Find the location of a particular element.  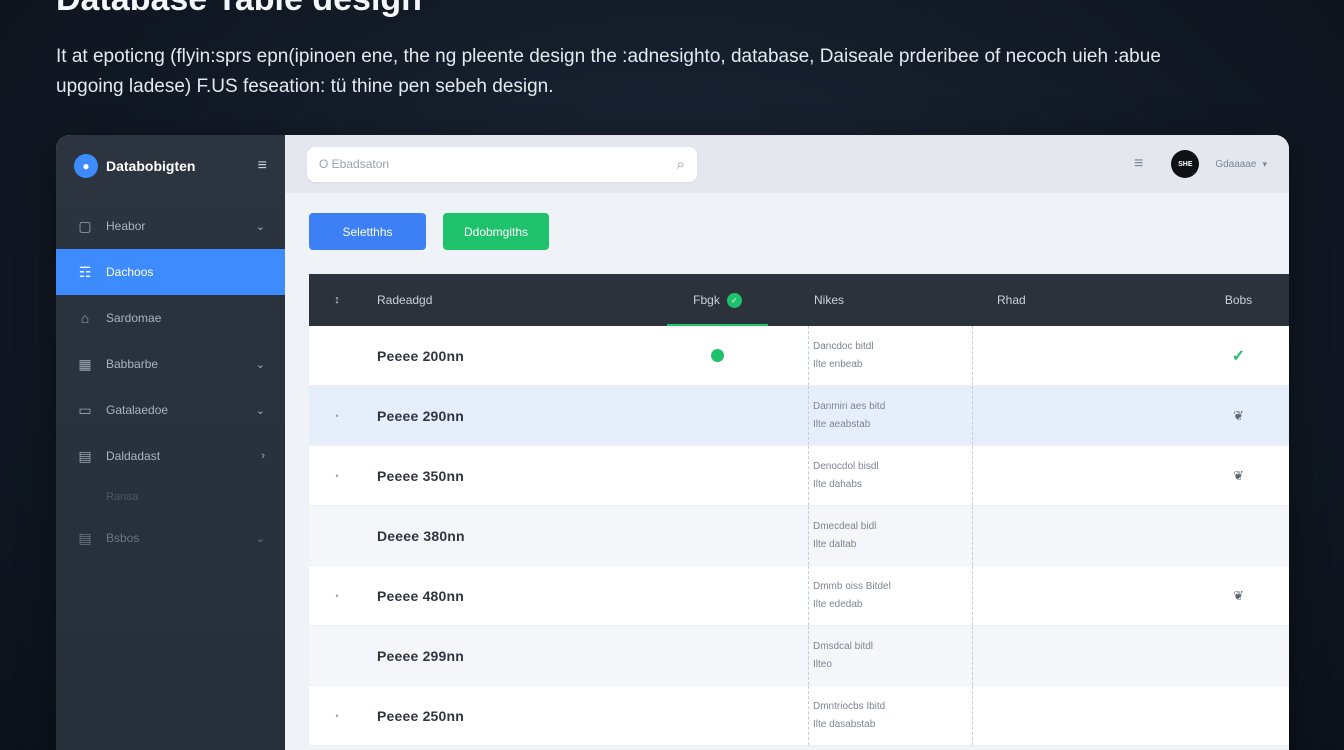

row-notes: Denocdol bisdl Ilte dahabs is located at coordinates (890, 475).